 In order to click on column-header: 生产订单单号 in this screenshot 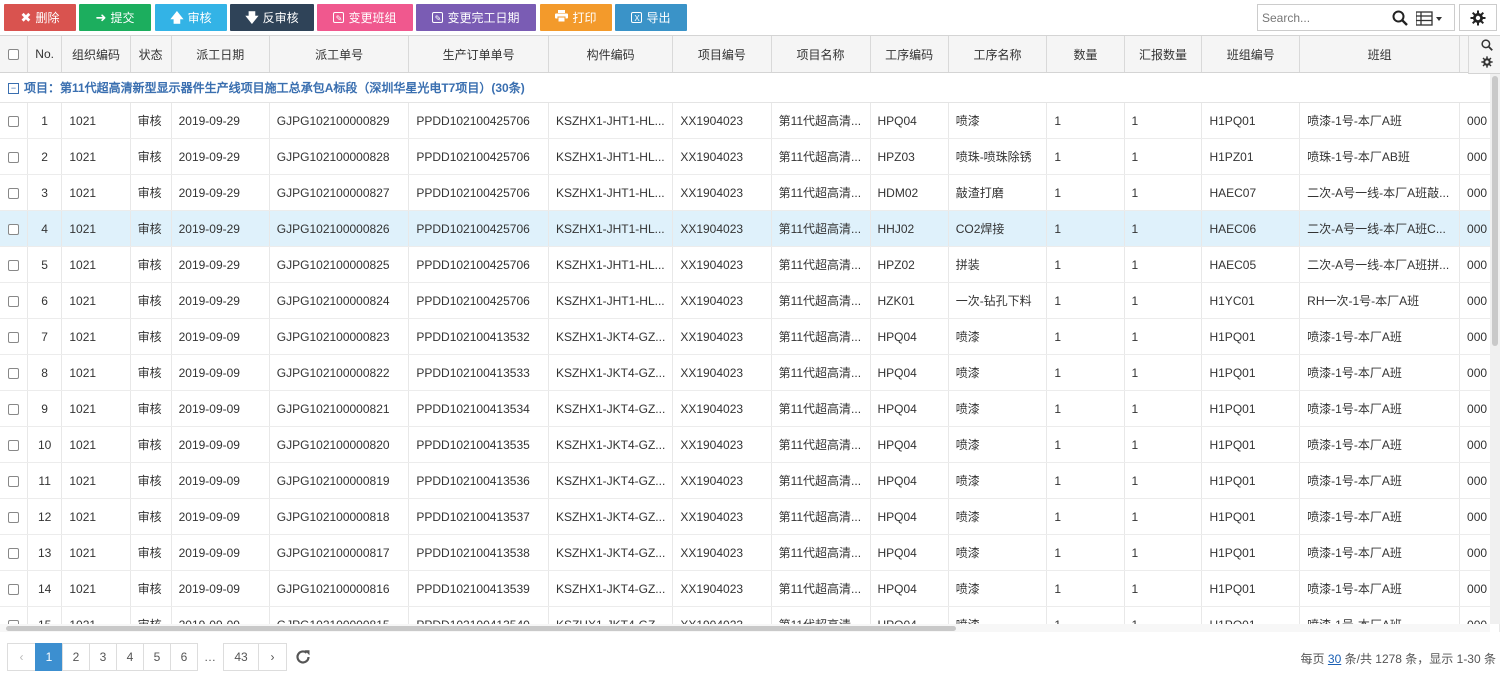, I will do `click(478, 54)`.